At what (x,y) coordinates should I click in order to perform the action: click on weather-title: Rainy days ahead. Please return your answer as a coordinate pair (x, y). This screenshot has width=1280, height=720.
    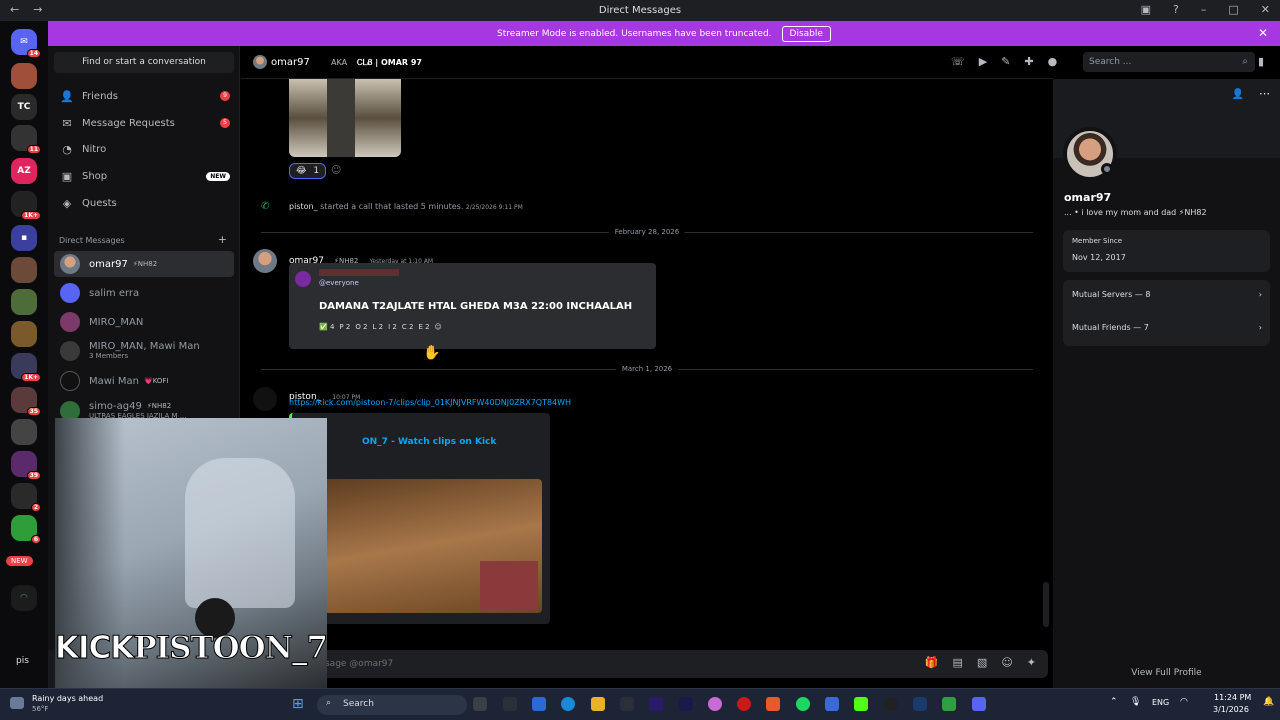
    Looking at the image, I should click on (67, 698).